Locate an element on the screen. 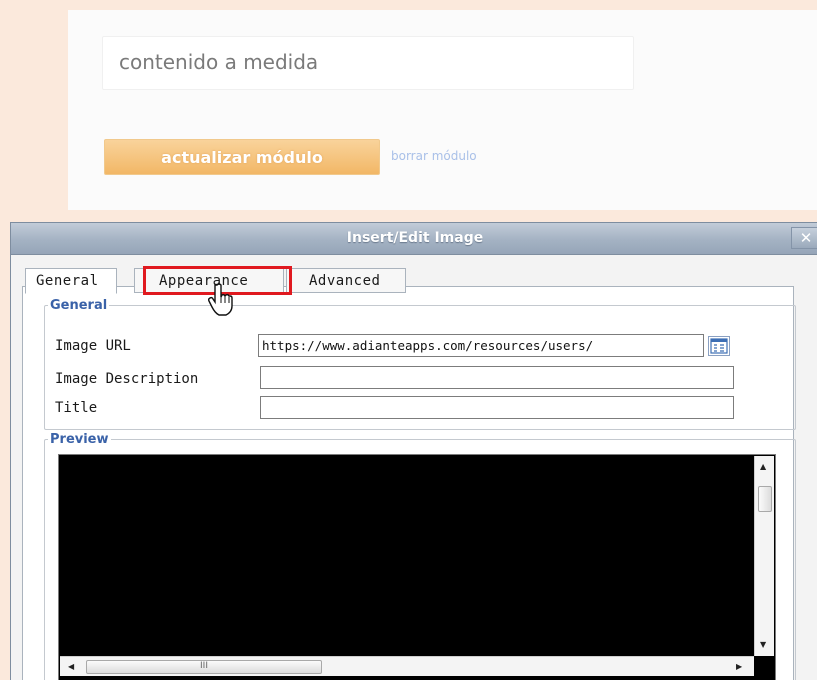 The height and width of the screenshot is (680, 817). preview-vertical-scrollbar: ▲ ▼ is located at coordinates (764, 556).